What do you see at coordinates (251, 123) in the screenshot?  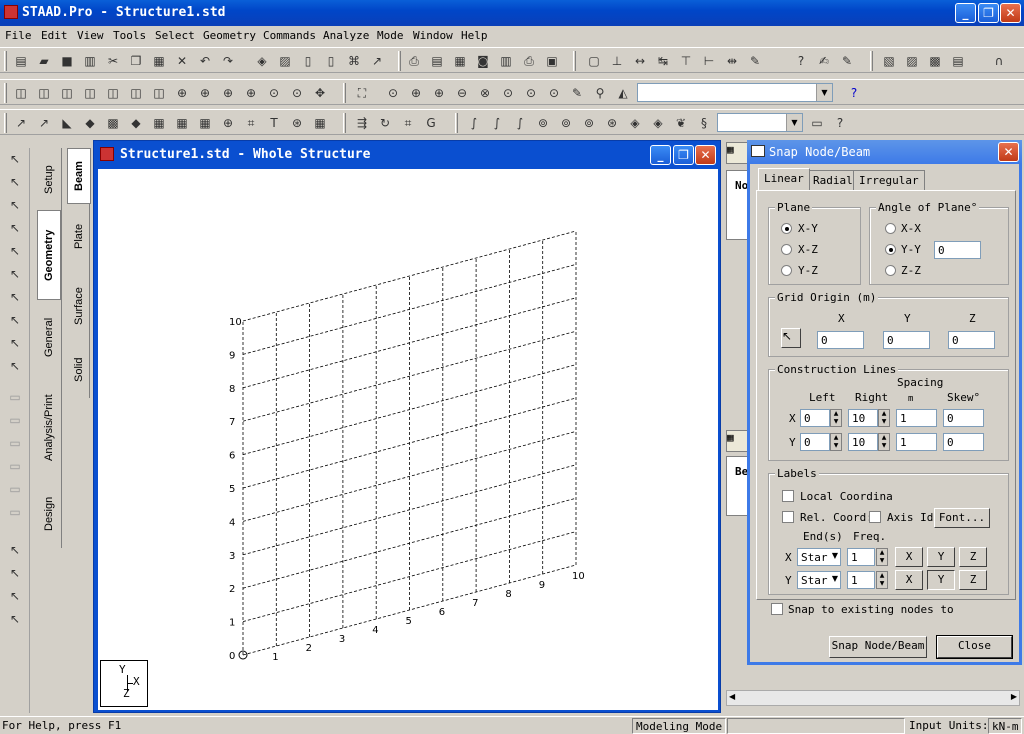 I see `node-icon: ⌗` at bounding box center [251, 123].